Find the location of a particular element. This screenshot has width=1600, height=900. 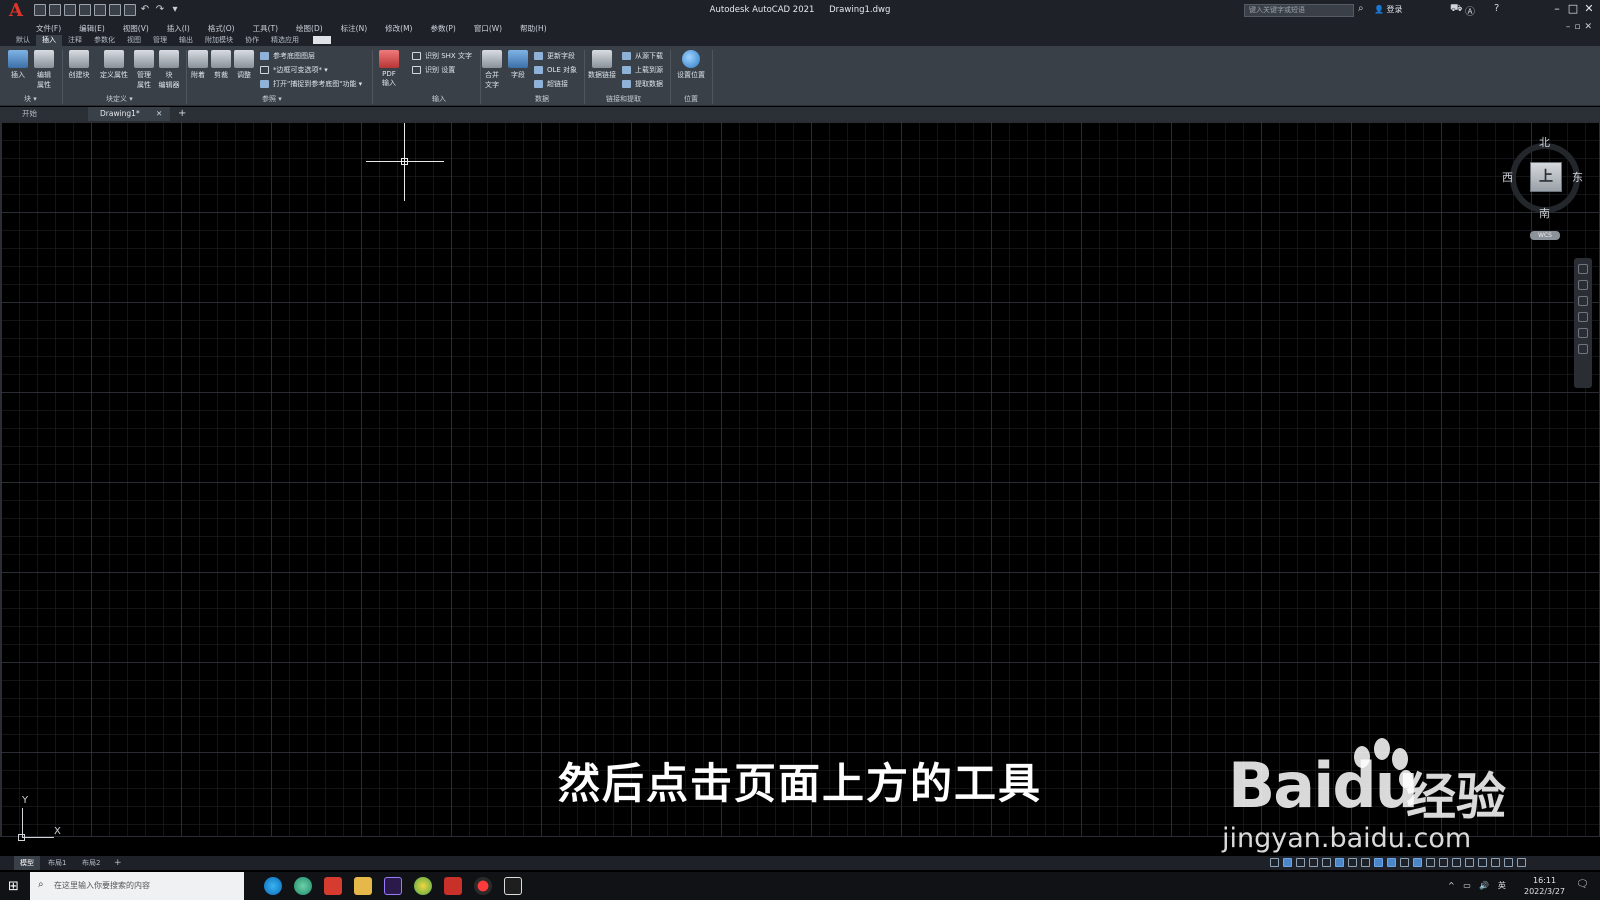

auto-scale-icon is located at coordinates (1430, 862).